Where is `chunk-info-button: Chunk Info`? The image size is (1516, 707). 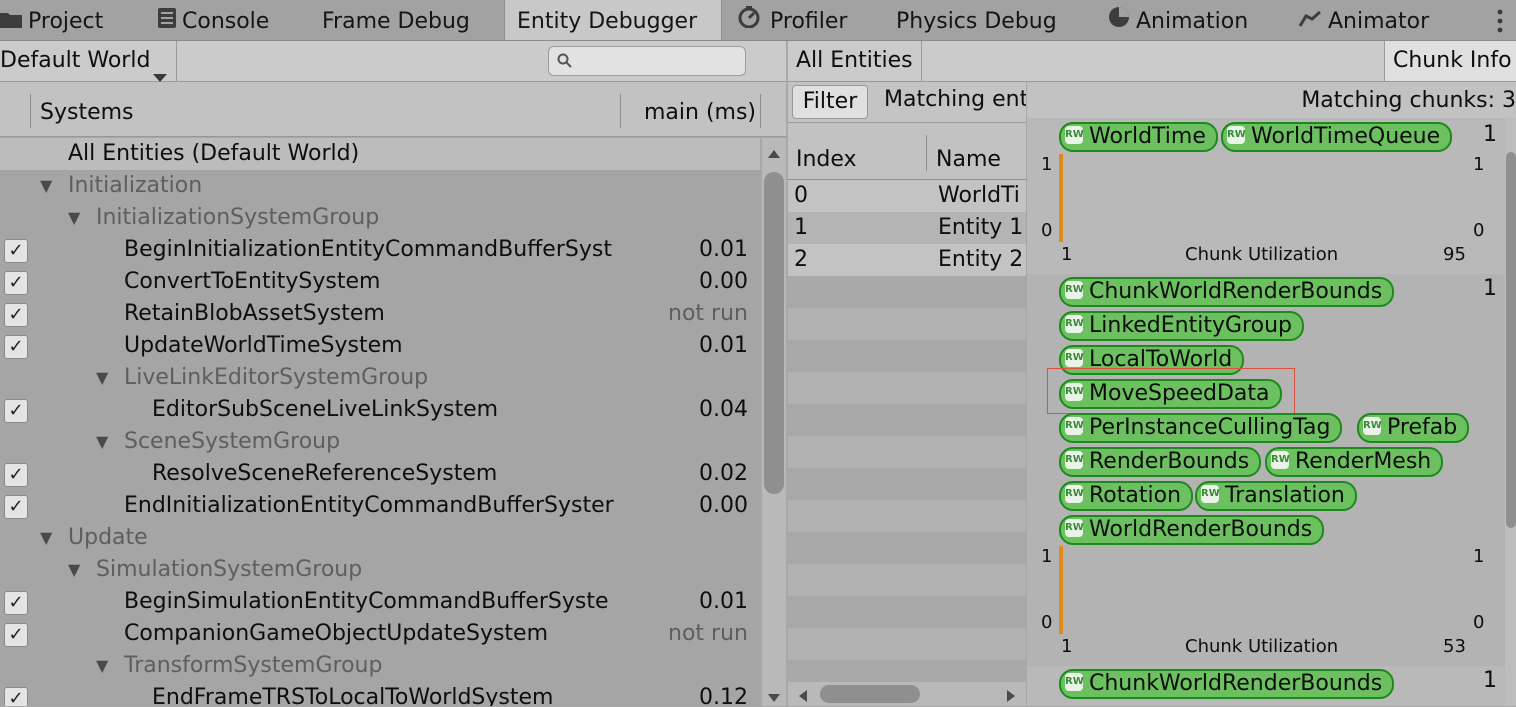
chunk-info-button: Chunk Info is located at coordinates (1450, 61).